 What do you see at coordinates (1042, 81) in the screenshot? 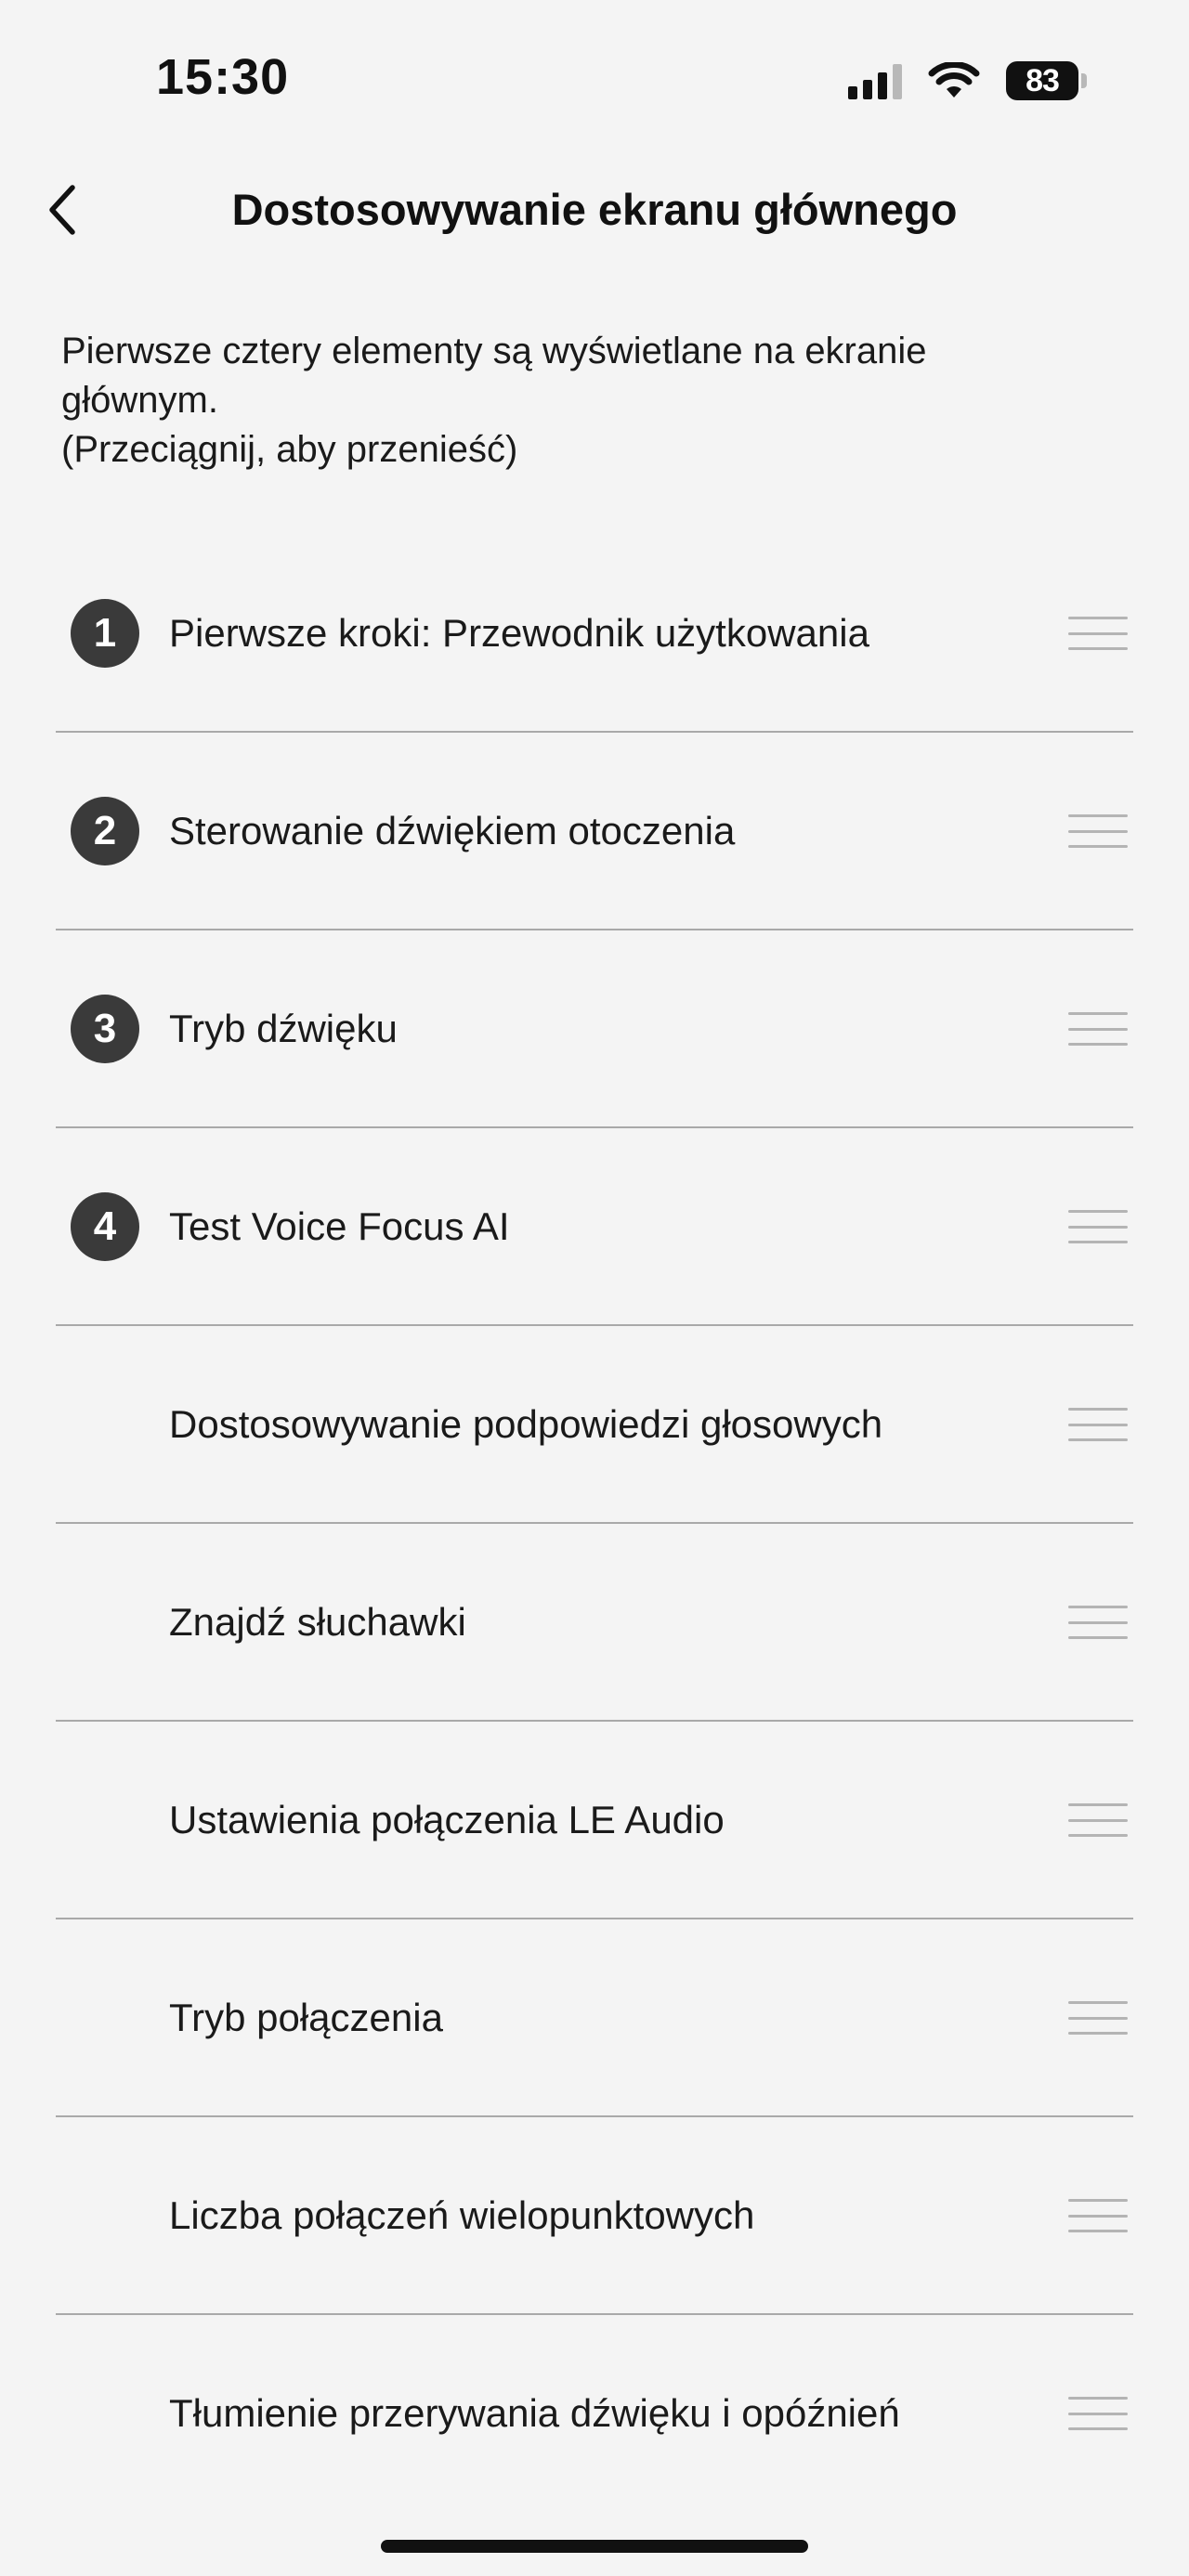
I see `battery-level: 83` at bounding box center [1042, 81].